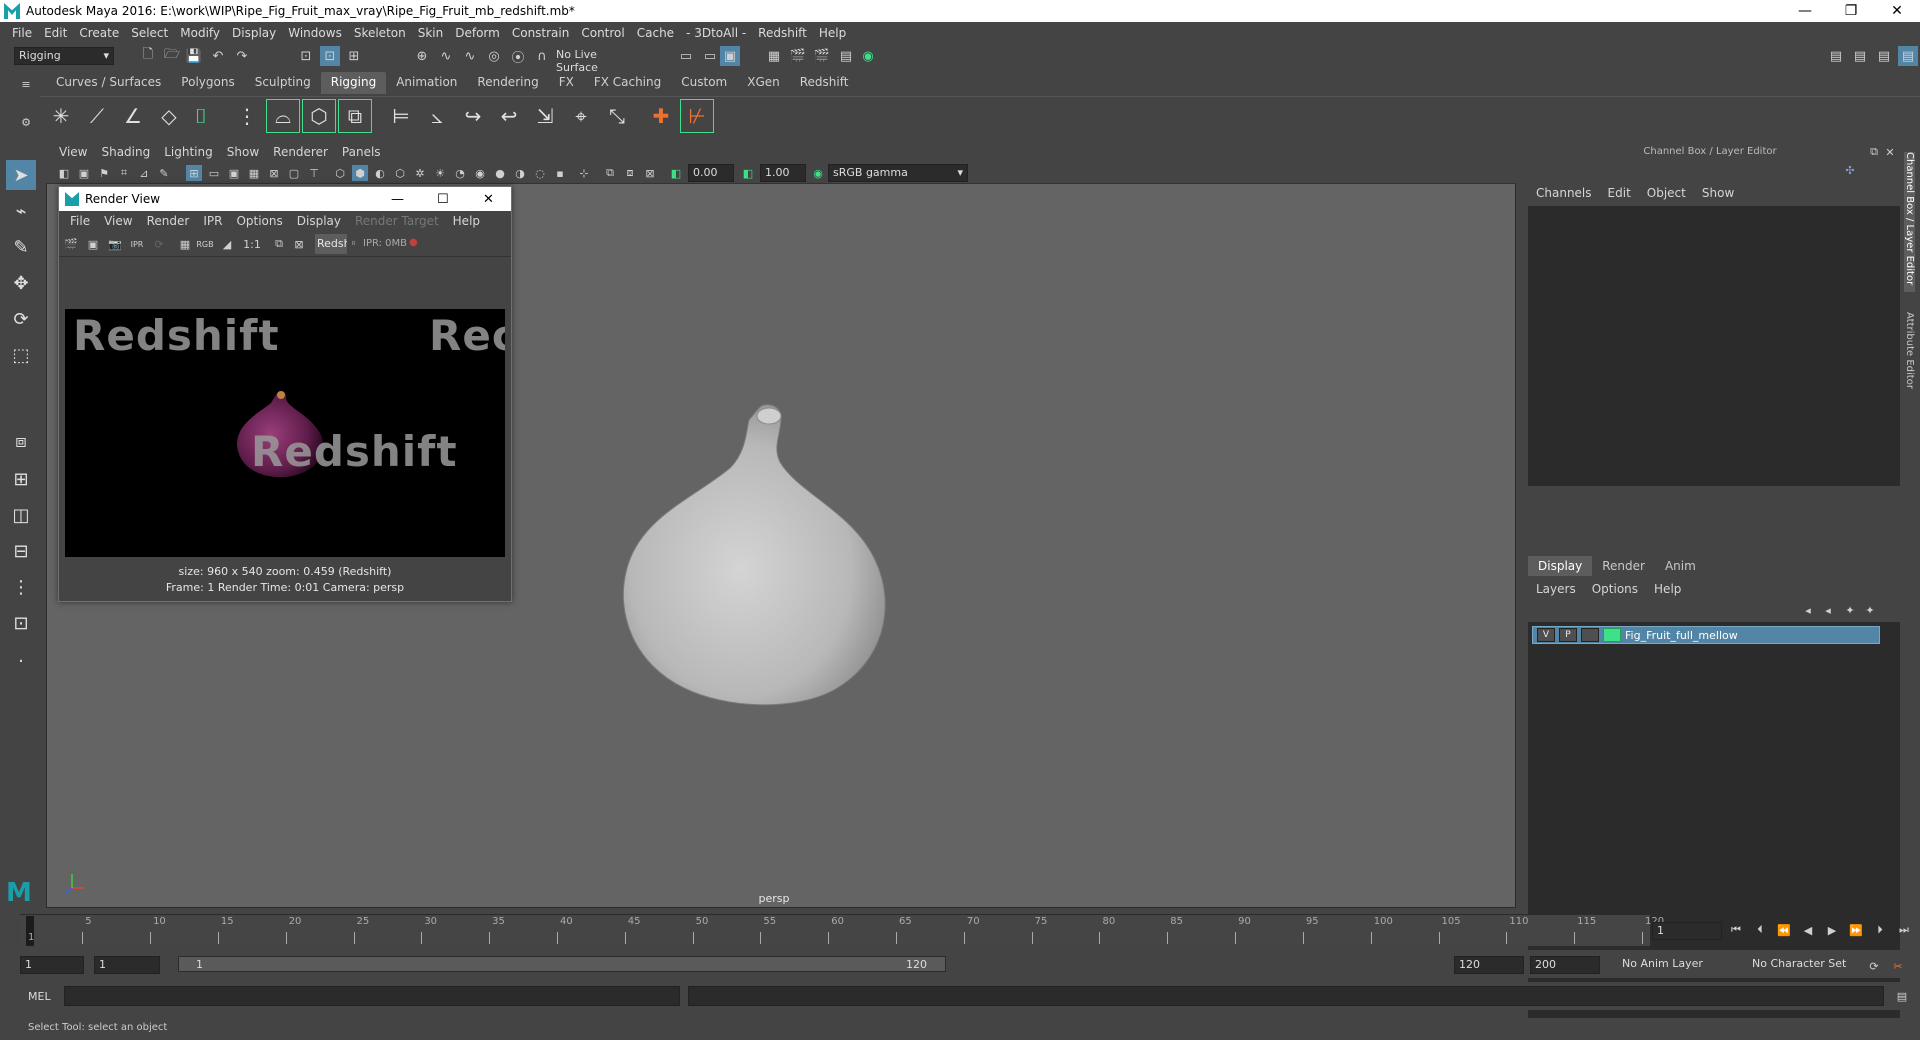  What do you see at coordinates (1856, 930) in the screenshot?
I see `step-forward-key-icon: ⏩` at bounding box center [1856, 930].